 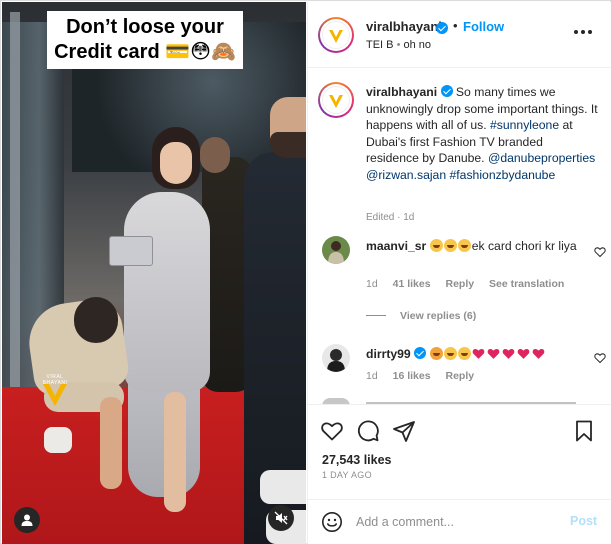 What do you see at coordinates (332, 522) in the screenshot?
I see `emoji-picker-icon` at bounding box center [332, 522].